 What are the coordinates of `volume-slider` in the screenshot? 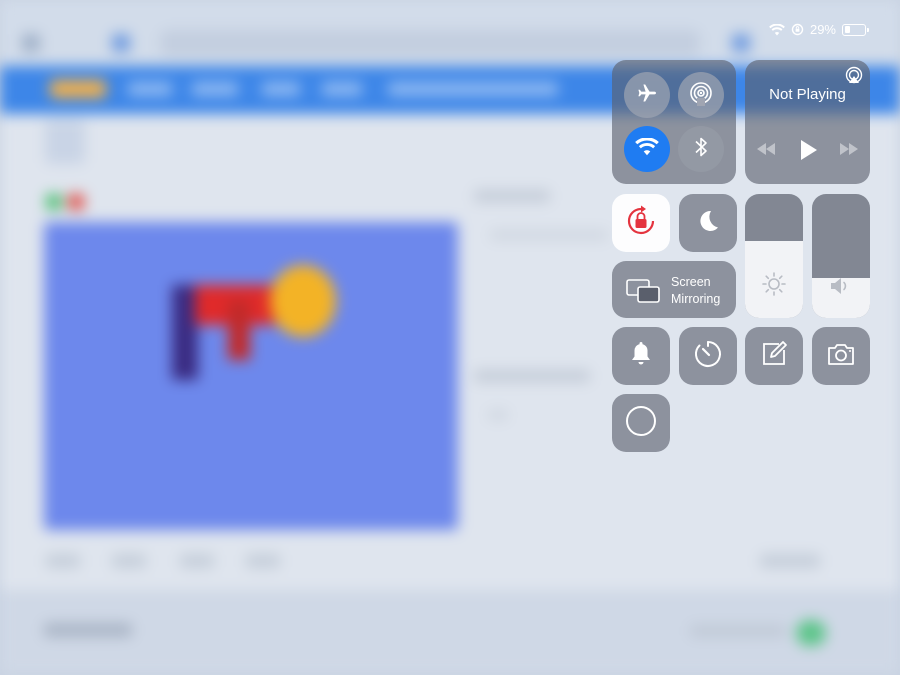 It's located at (841, 256).